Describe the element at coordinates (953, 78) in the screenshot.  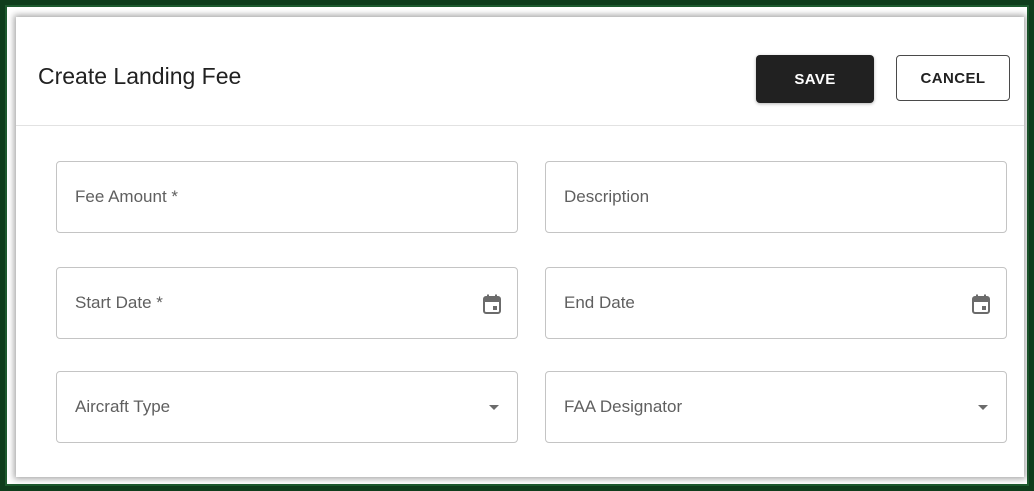
I see `cancel-button: CANCEL` at that location.